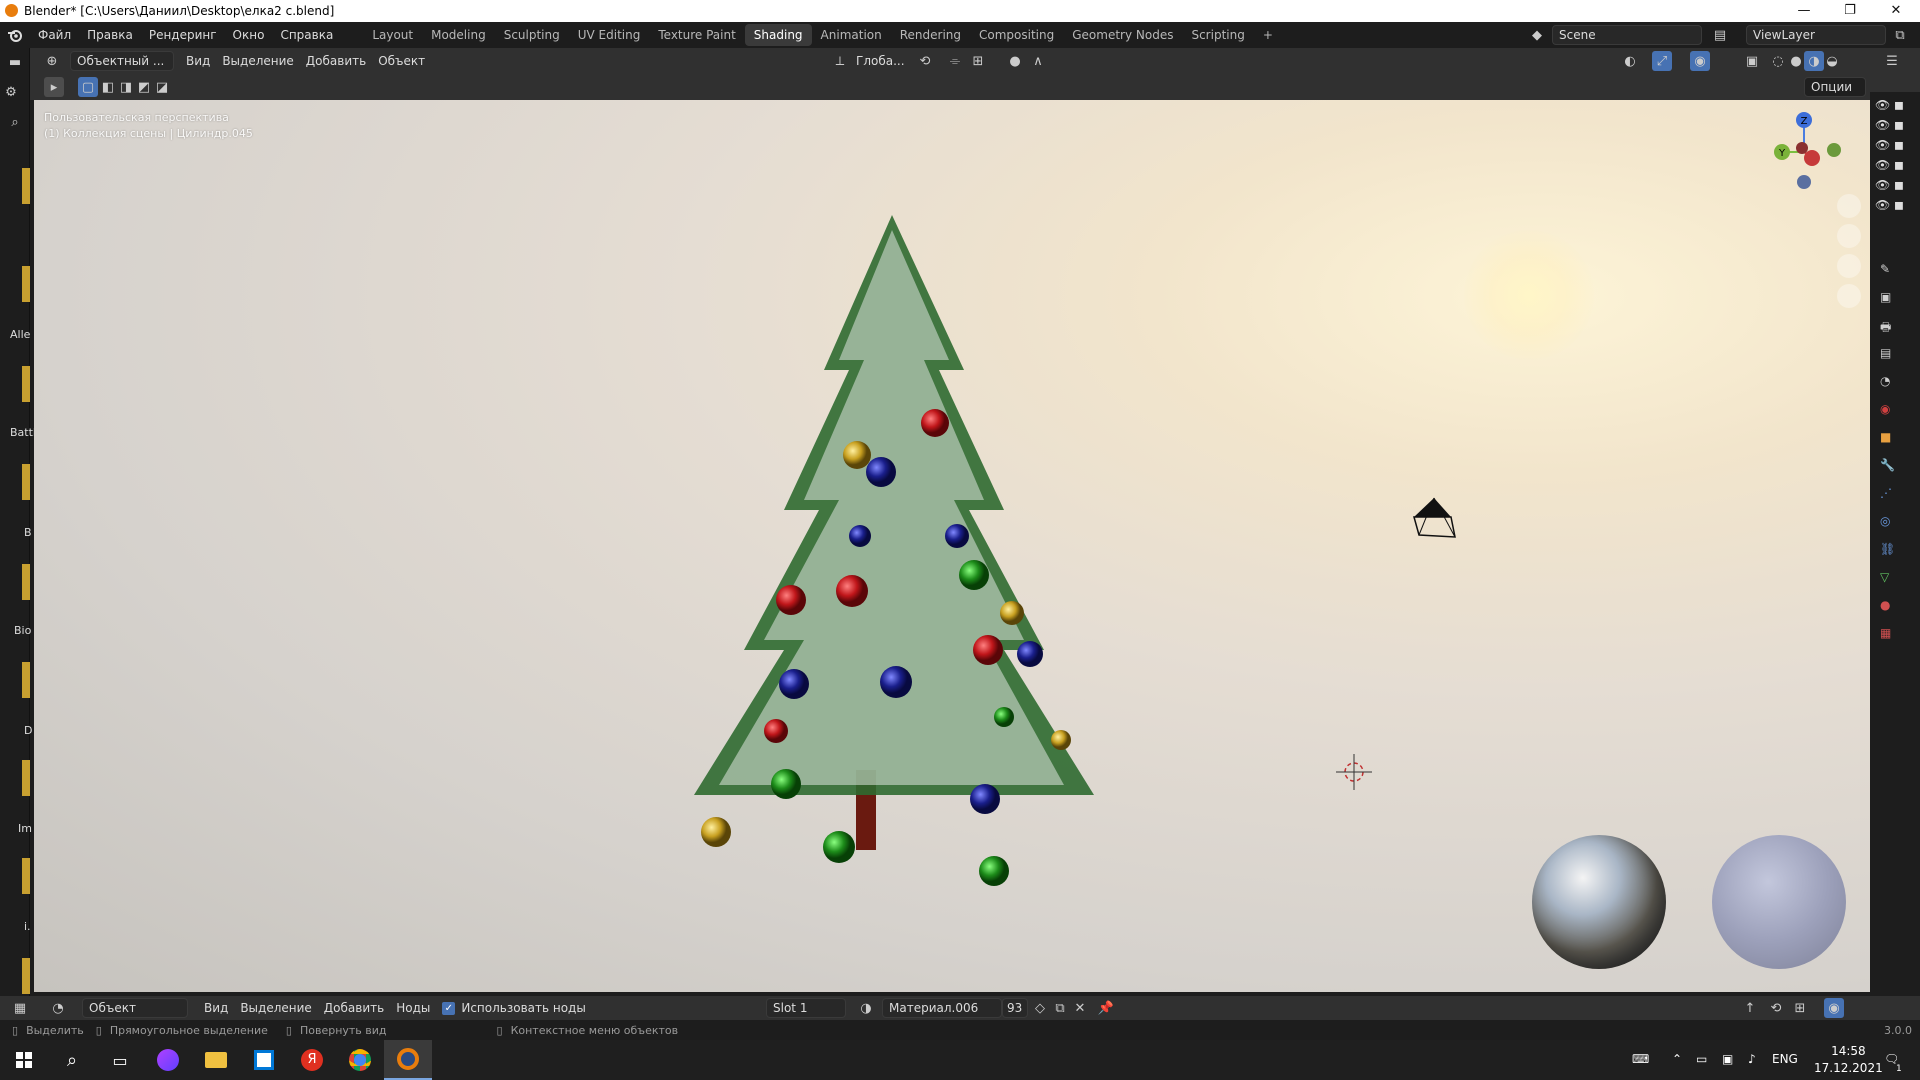 The height and width of the screenshot is (1080, 1920). I want to click on zoom-icon, so click(1849, 206).